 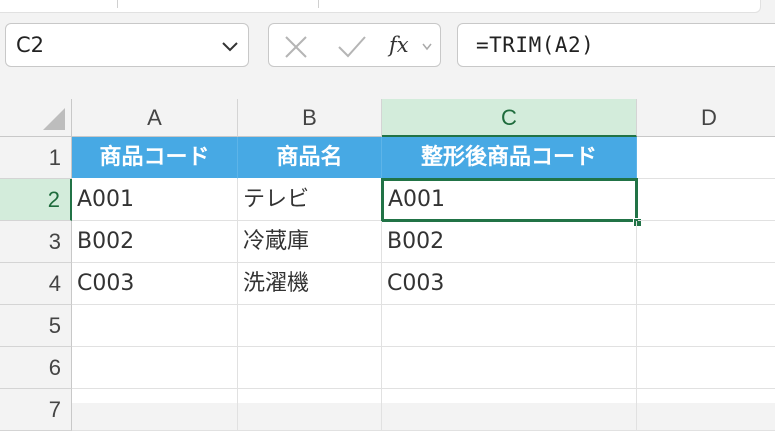 What do you see at coordinates (706, 284) in the screenshot?
I see `cell-d4` at bounding box center [706, 284].